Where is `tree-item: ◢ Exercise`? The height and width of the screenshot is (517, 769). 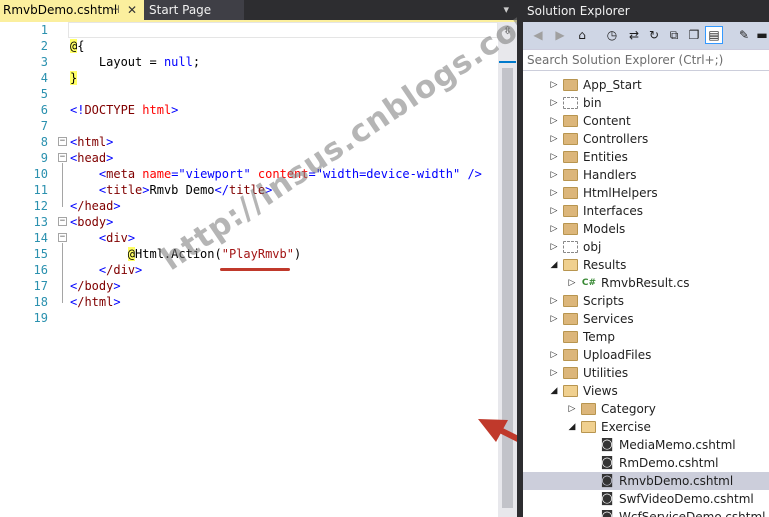
tree-item: ◢ Exercise is located at coordinates (646, 427).